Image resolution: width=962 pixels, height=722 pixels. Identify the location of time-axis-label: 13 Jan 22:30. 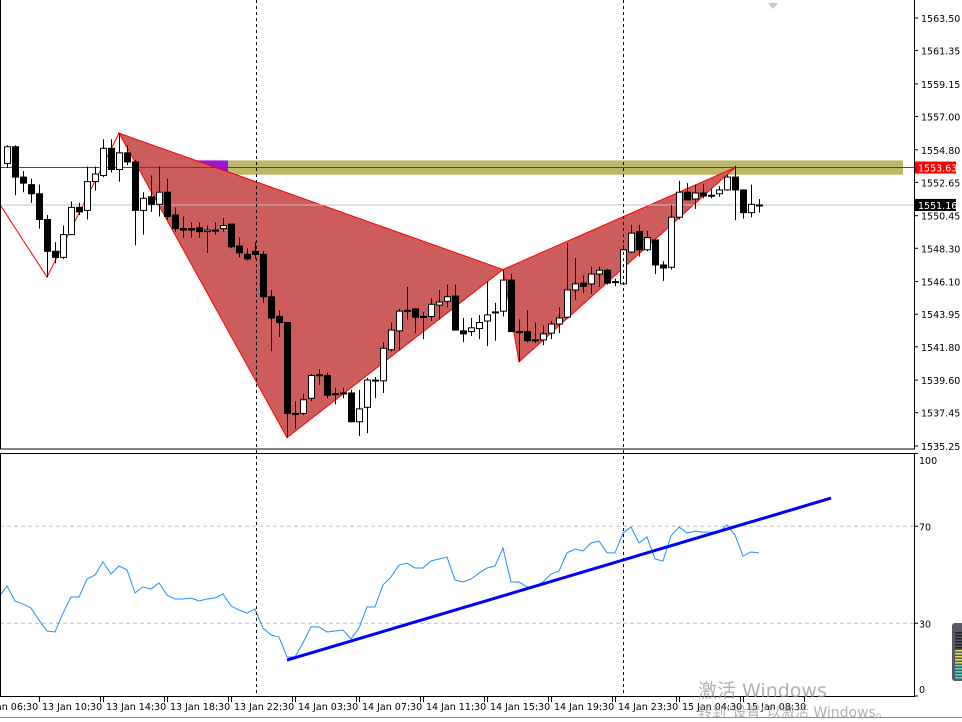
(264, 707).